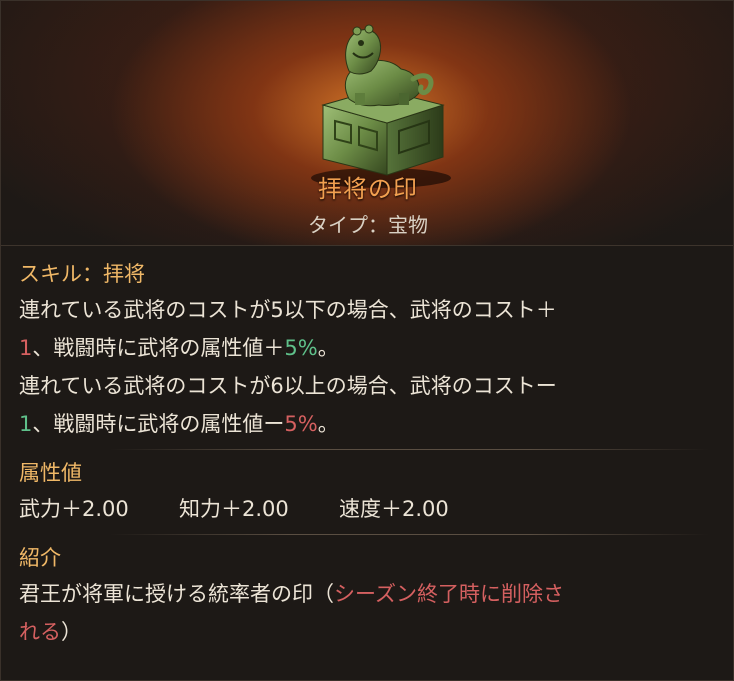  Describe the element at coordinates (394, 509) in the screenshot. I see `attribute-speed: 速度＋2.00` at that location.